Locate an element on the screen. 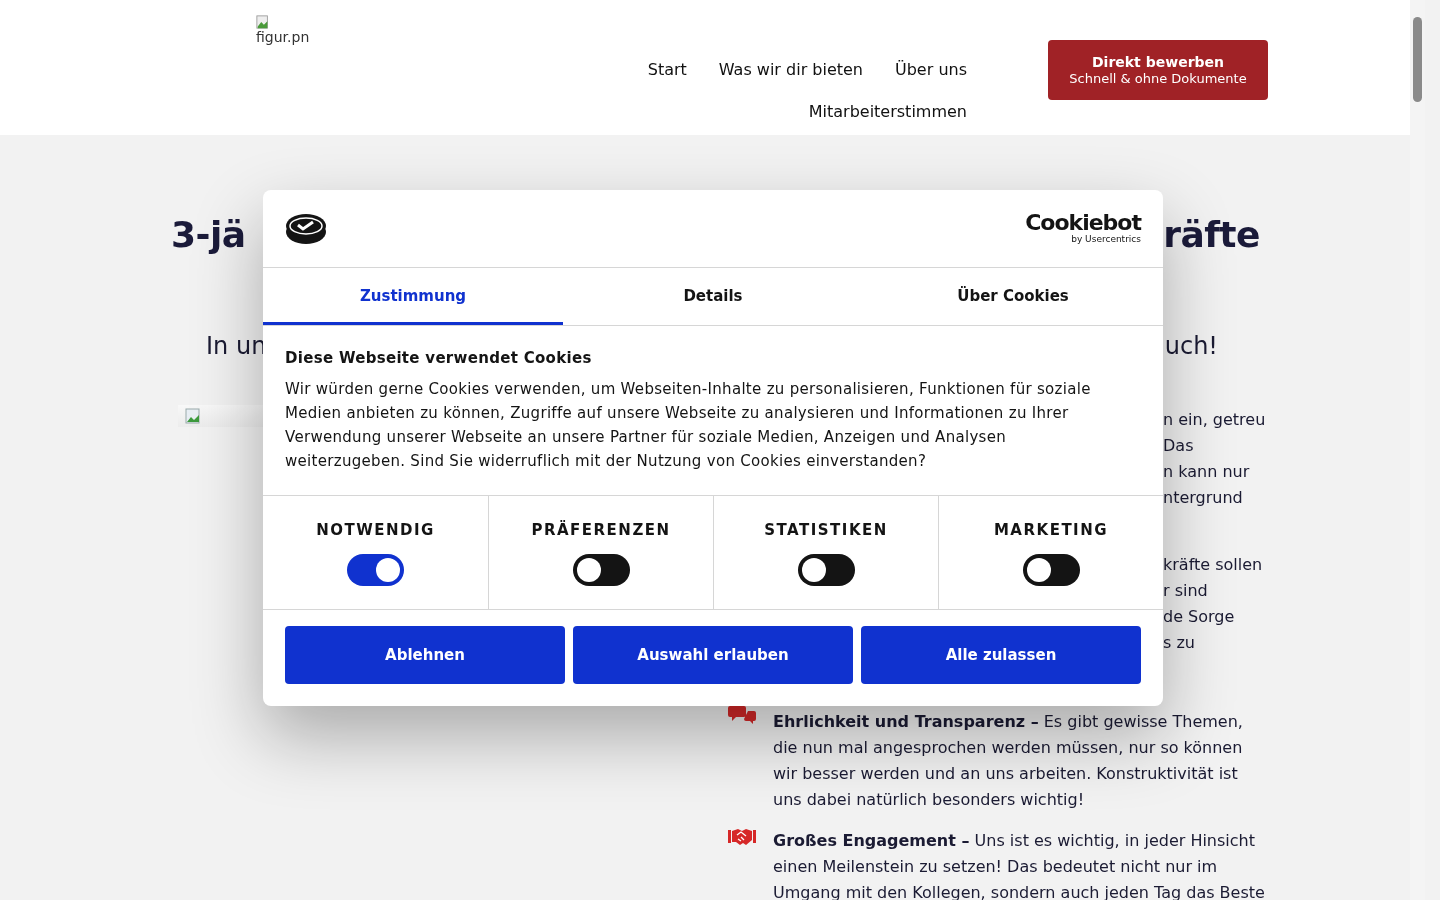 The image size is (1440, 900). text-line: n kann nur is located at coordinates (1207, 472).